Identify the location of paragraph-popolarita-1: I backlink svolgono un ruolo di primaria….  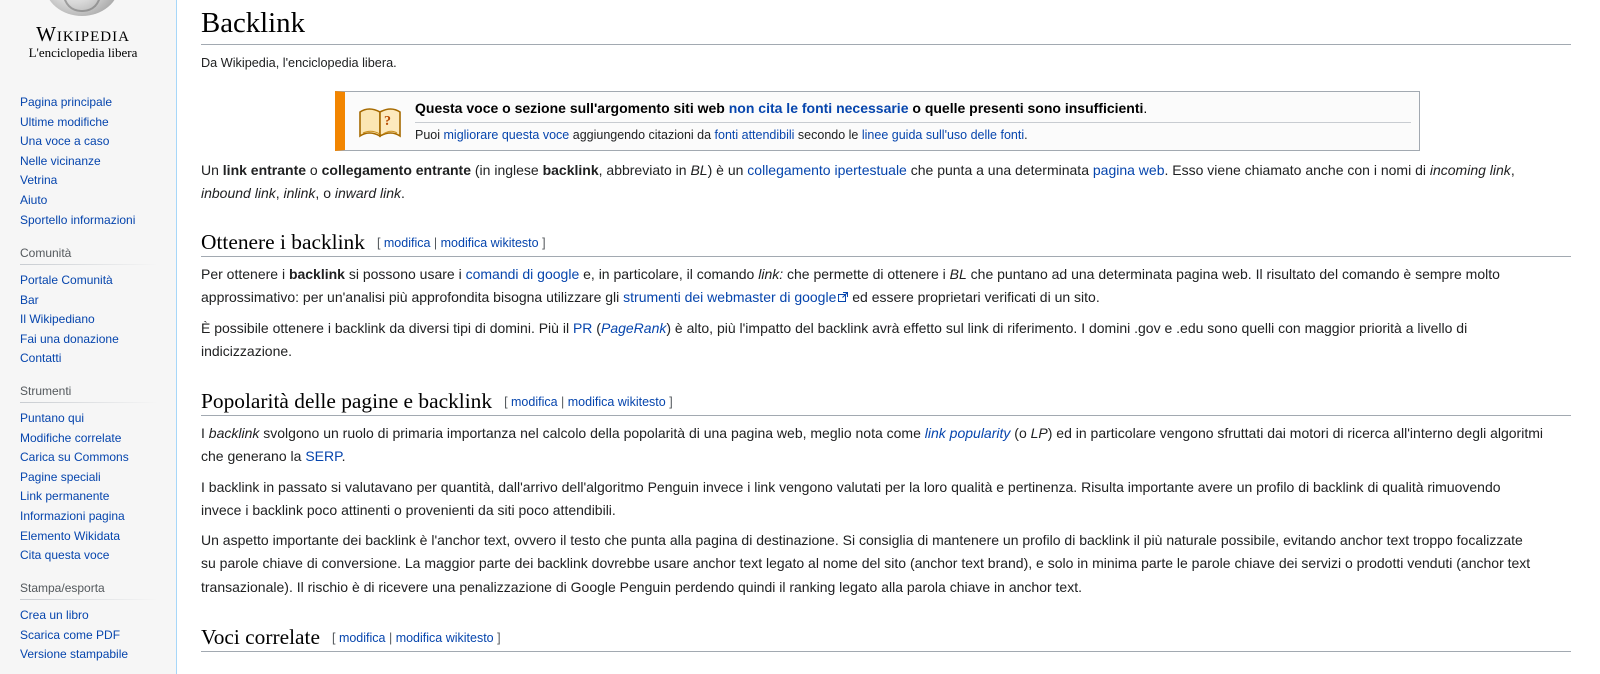
(872, 445).